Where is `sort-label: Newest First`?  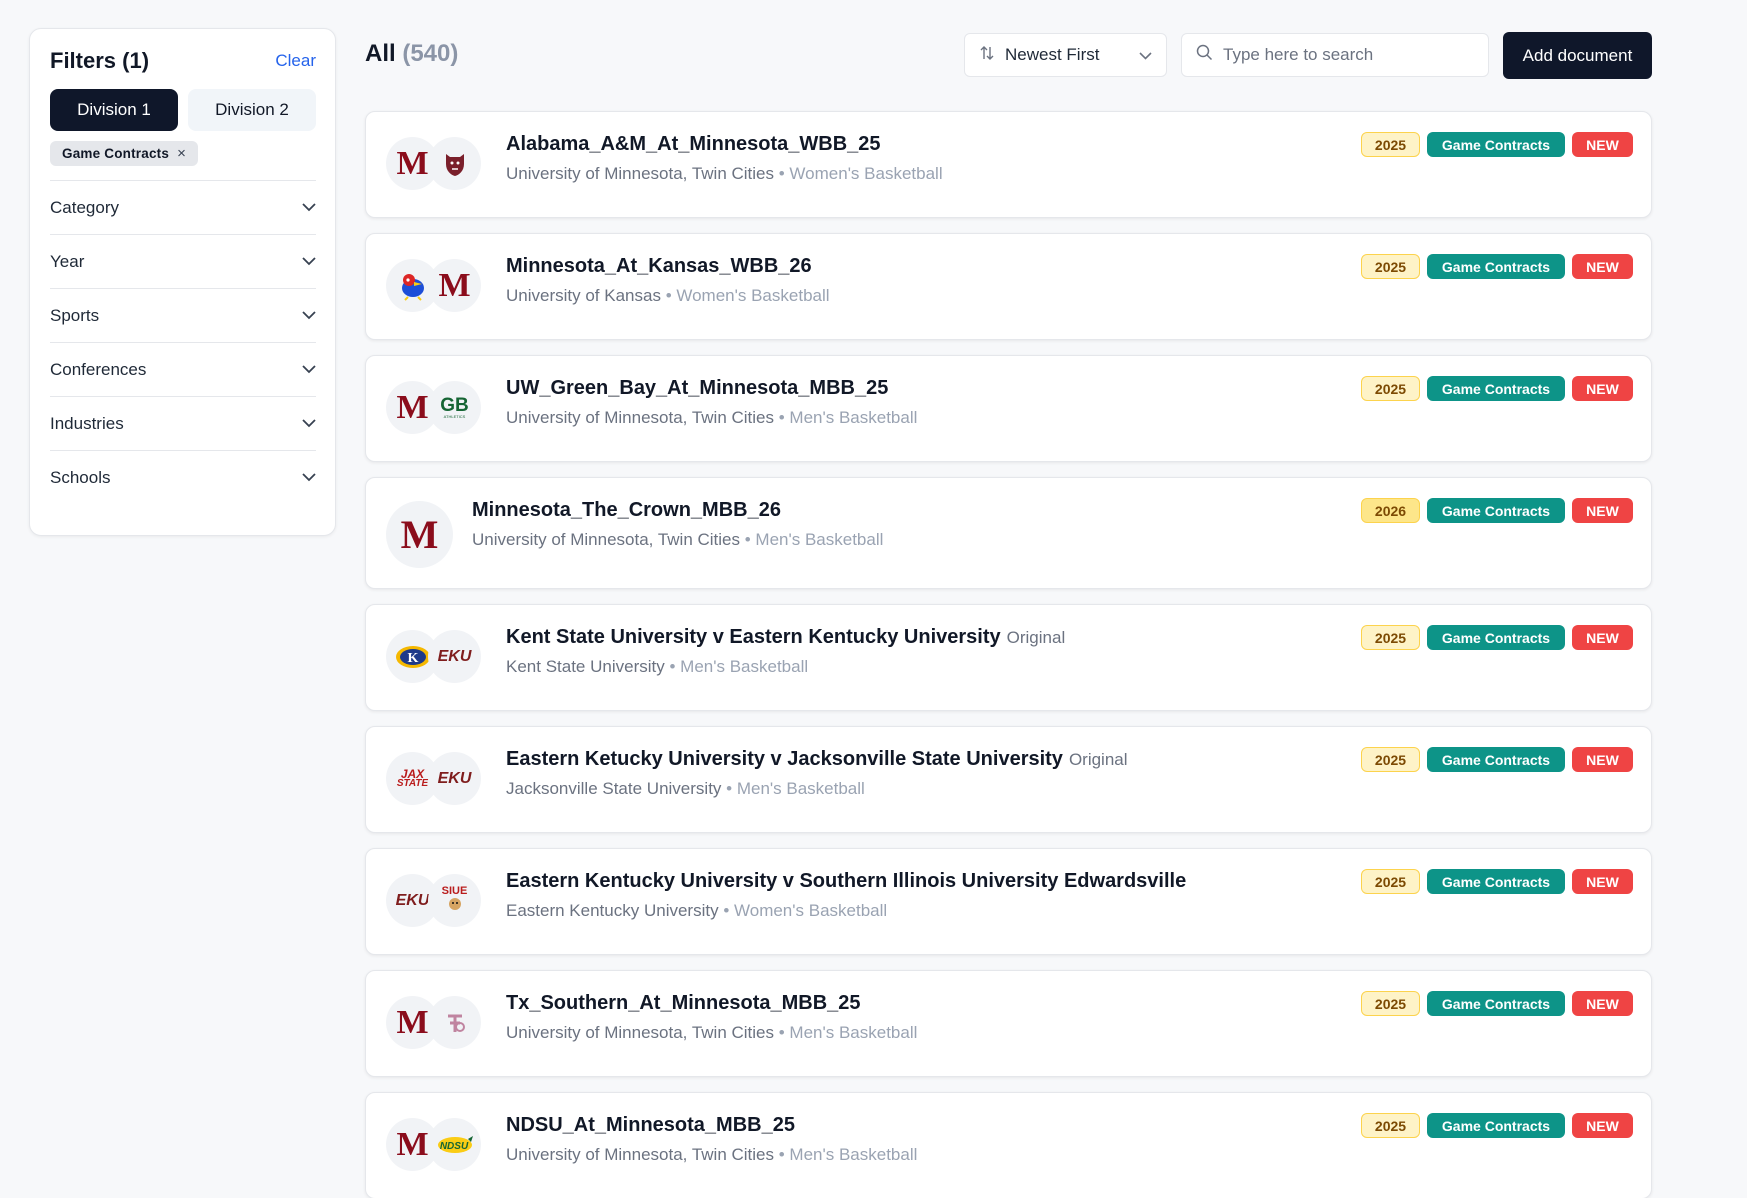
sort-label: Newest First is located at coordinates (1052, 54).